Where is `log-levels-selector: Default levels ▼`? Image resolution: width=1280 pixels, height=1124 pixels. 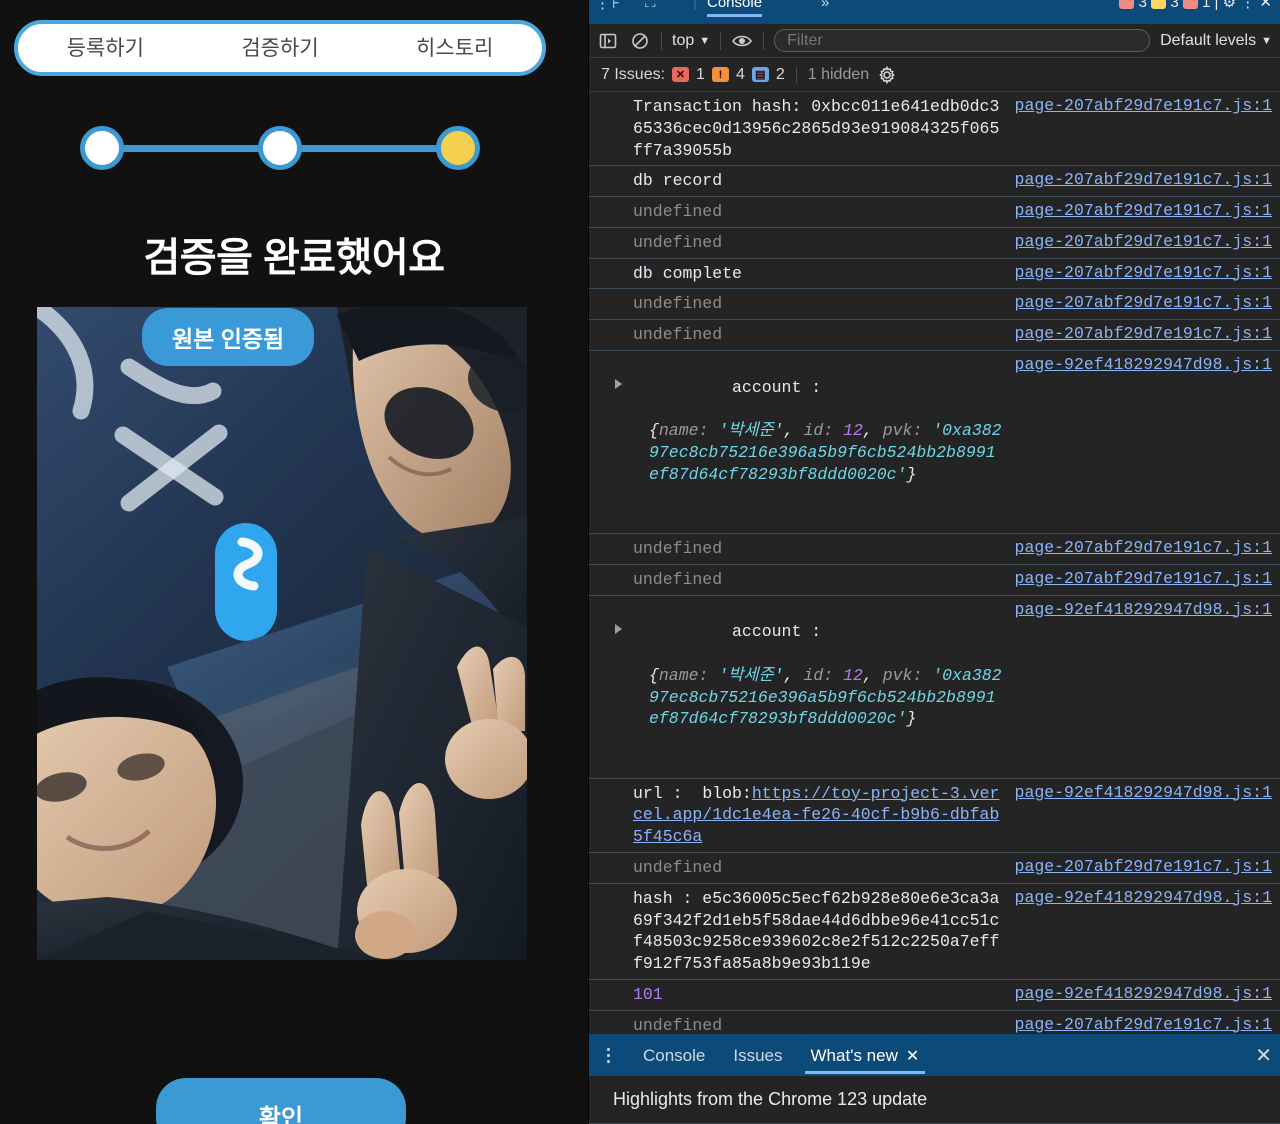
log-levels-selector: Default levels ▼ is located at coordinates (1216, 41).